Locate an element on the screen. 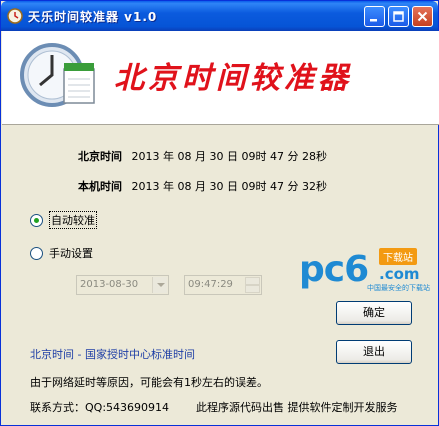 Image resolution: width=439 pixels, height=426 pixels. date-picker: 2013-08-30 is located at coordinates (122, 285).